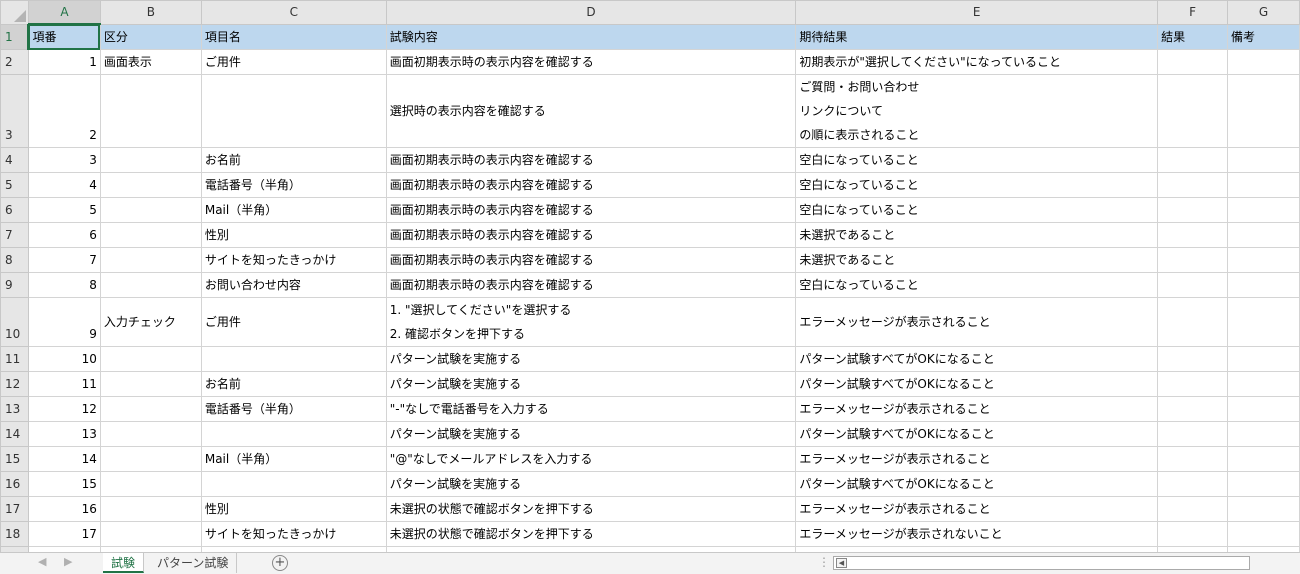 The height and width of the screenshot is (574, 1300). I want to click on cell-item-name: 性別, so click(293, 235).